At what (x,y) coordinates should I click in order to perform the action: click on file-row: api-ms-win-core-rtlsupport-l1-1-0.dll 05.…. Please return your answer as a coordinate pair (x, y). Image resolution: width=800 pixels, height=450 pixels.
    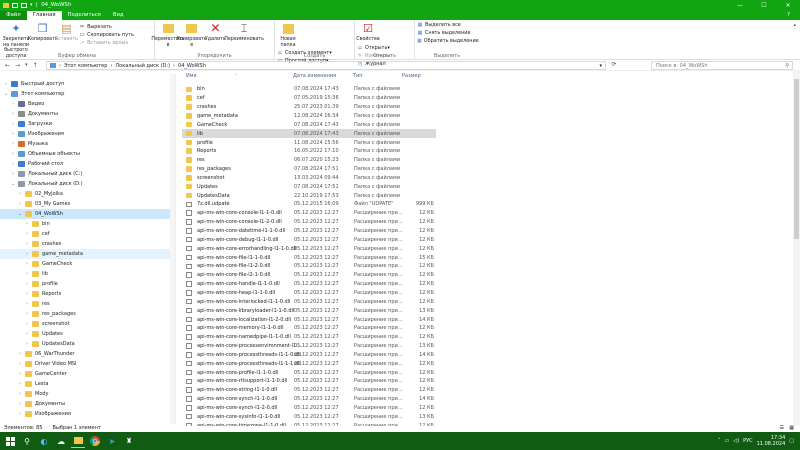
    Looking at the image, I should click on (309, 381).